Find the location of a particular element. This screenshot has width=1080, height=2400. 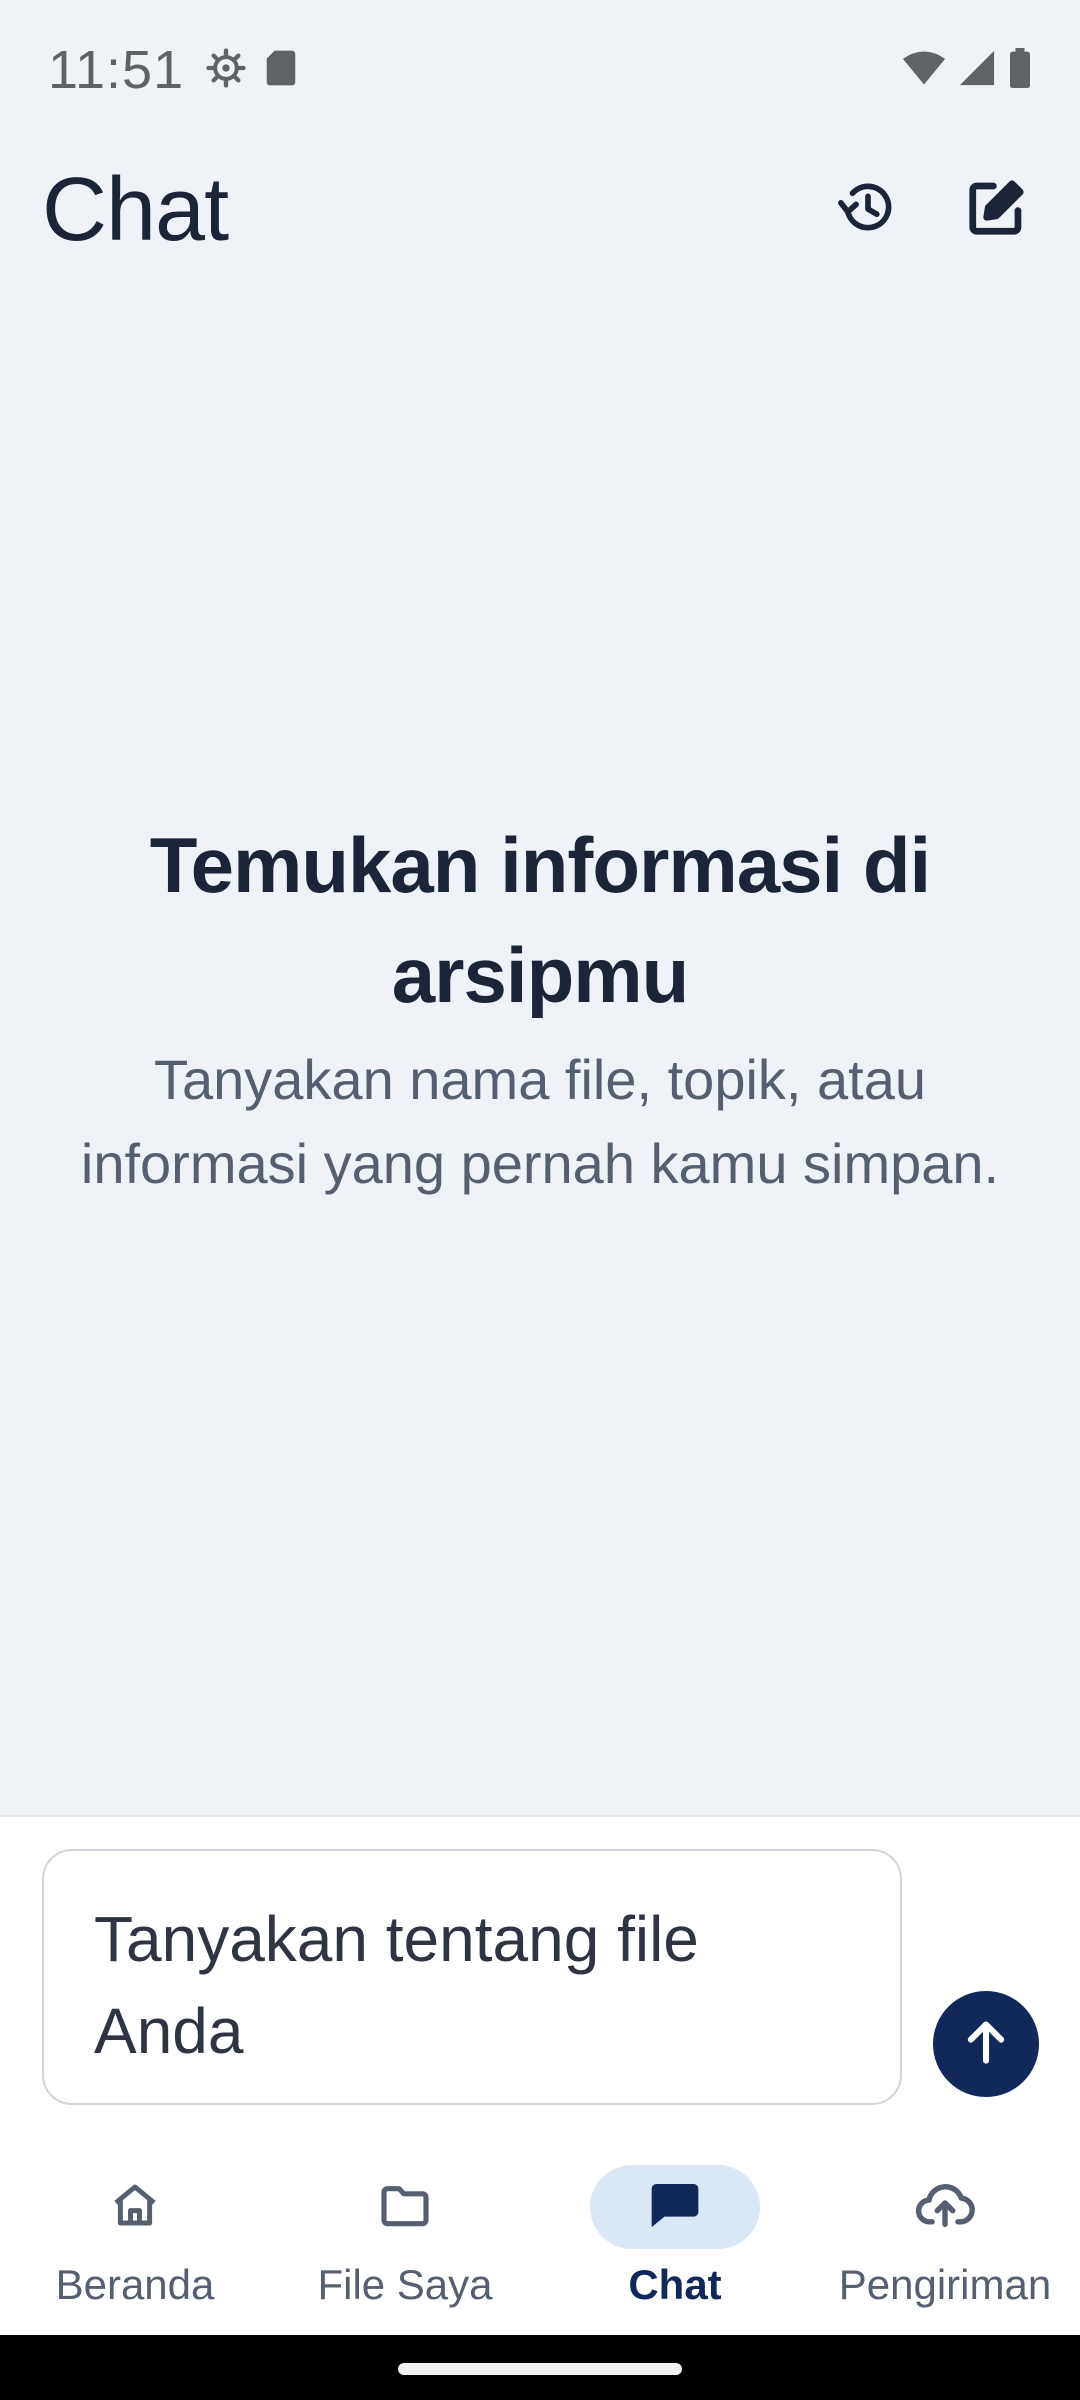

home-gesture-handle is located at coordinates (540, 2369).